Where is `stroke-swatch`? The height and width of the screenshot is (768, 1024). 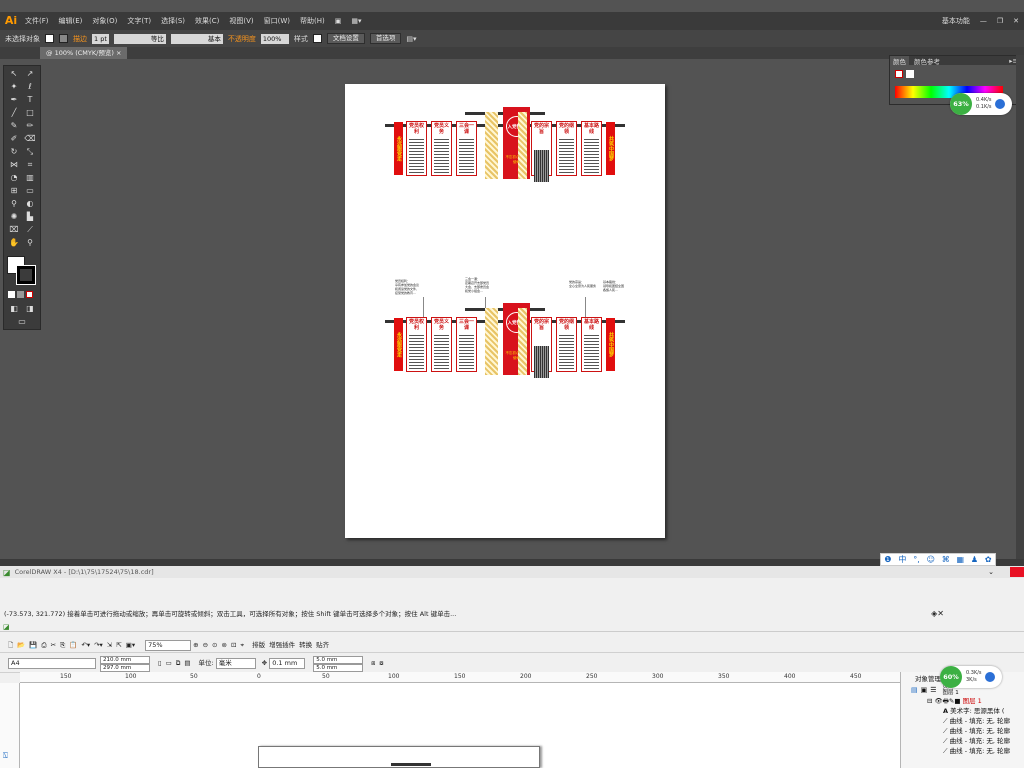 stroke-swatch is located at coordinates (63, 38).